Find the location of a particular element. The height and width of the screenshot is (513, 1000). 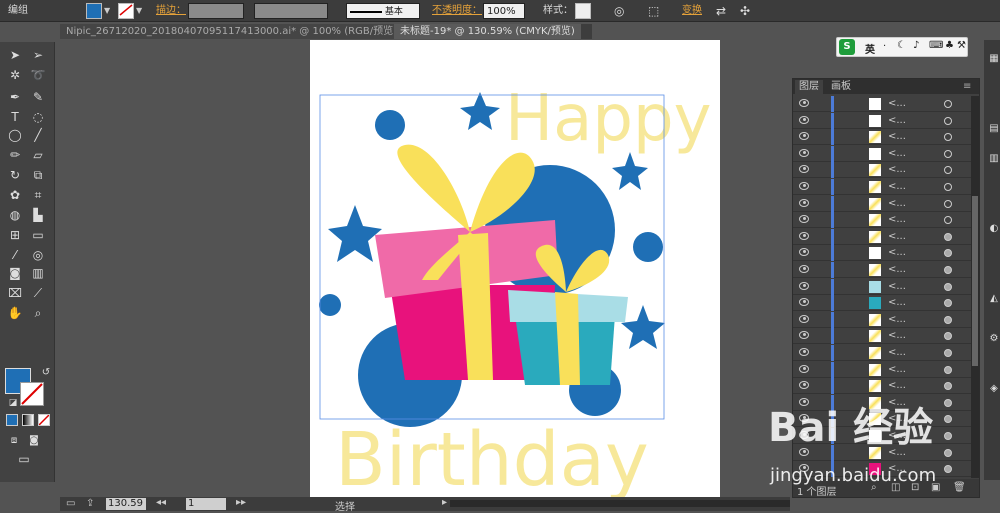

magic-wand-icon: ✲ is located at coordinates (15, 75).